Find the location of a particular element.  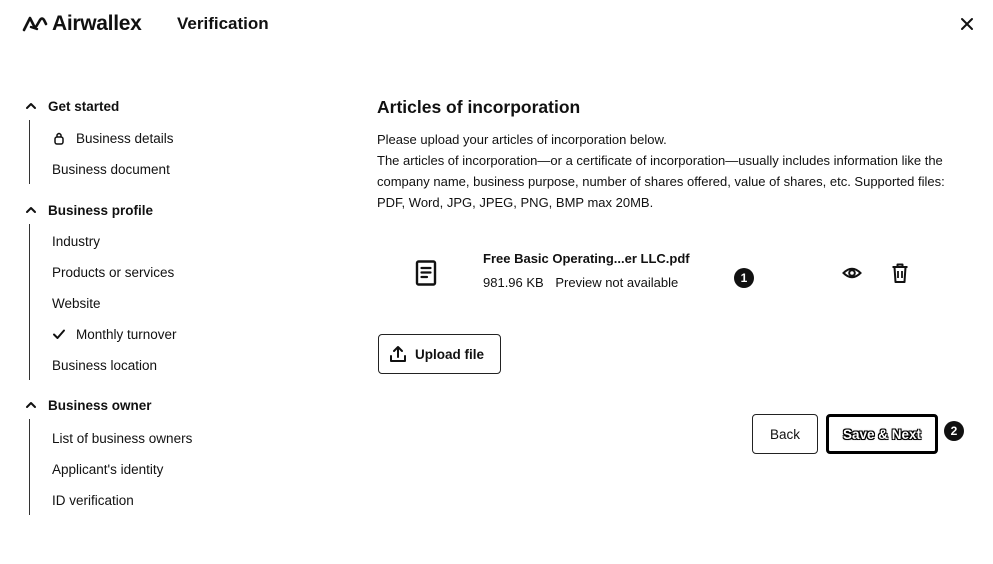

sidebar-item-id-verification: ID verification is located at coordinates (93, 500).